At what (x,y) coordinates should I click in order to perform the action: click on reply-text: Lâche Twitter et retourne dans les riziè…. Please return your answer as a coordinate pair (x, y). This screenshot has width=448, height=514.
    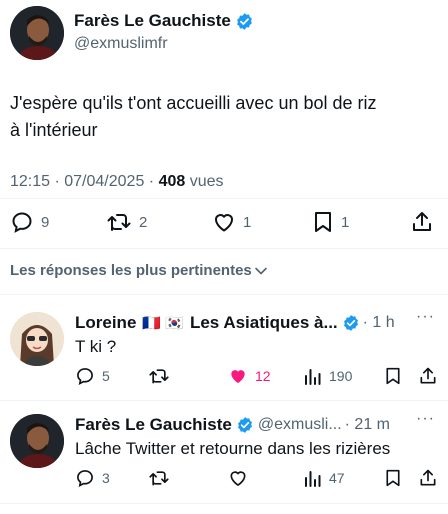
    Looking at the image, I should click on (233, 448).